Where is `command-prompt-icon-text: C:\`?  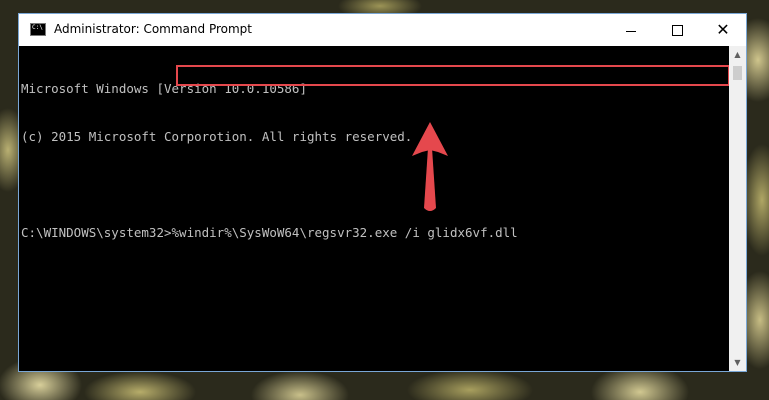
command-prompt-icon-text: C:\ is located at coordinates (37, 27).